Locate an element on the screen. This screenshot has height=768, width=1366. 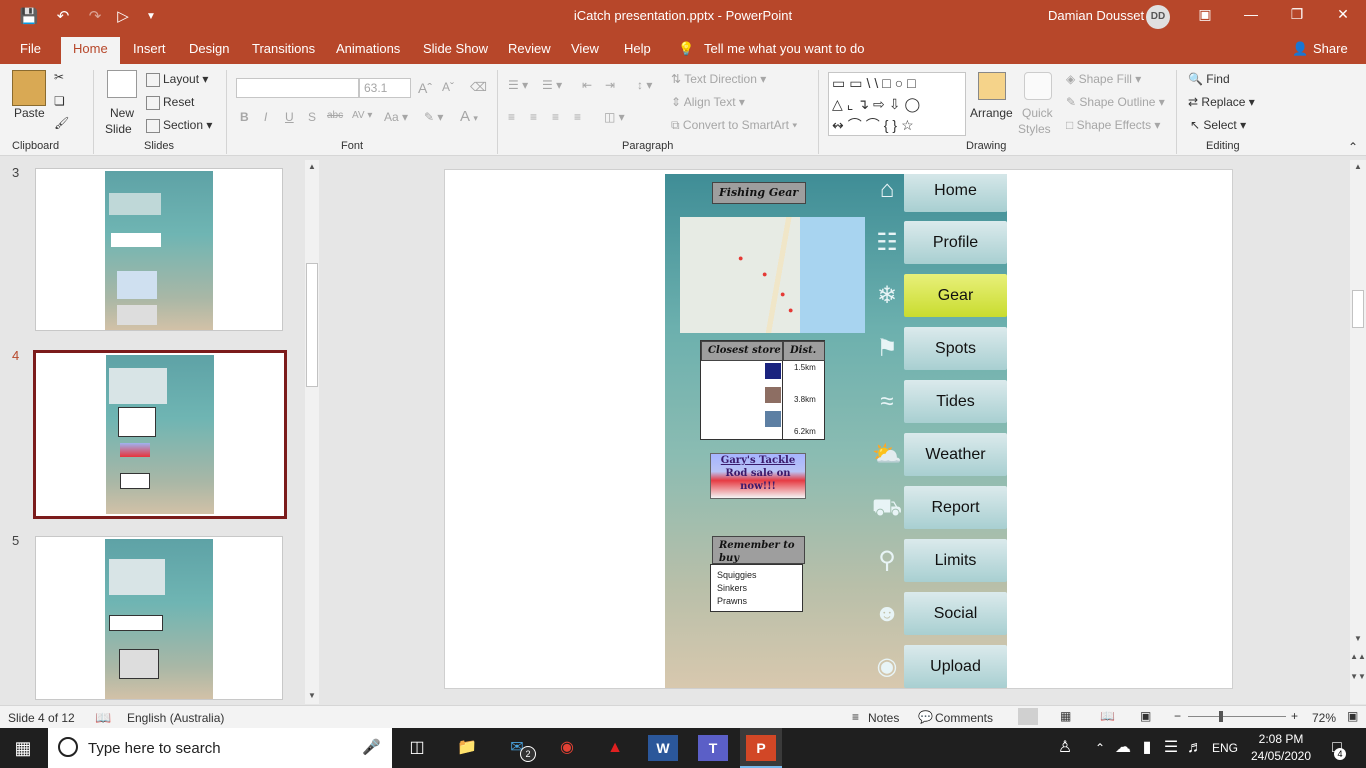
new-slide-icon is located at coordinates (122, 84).